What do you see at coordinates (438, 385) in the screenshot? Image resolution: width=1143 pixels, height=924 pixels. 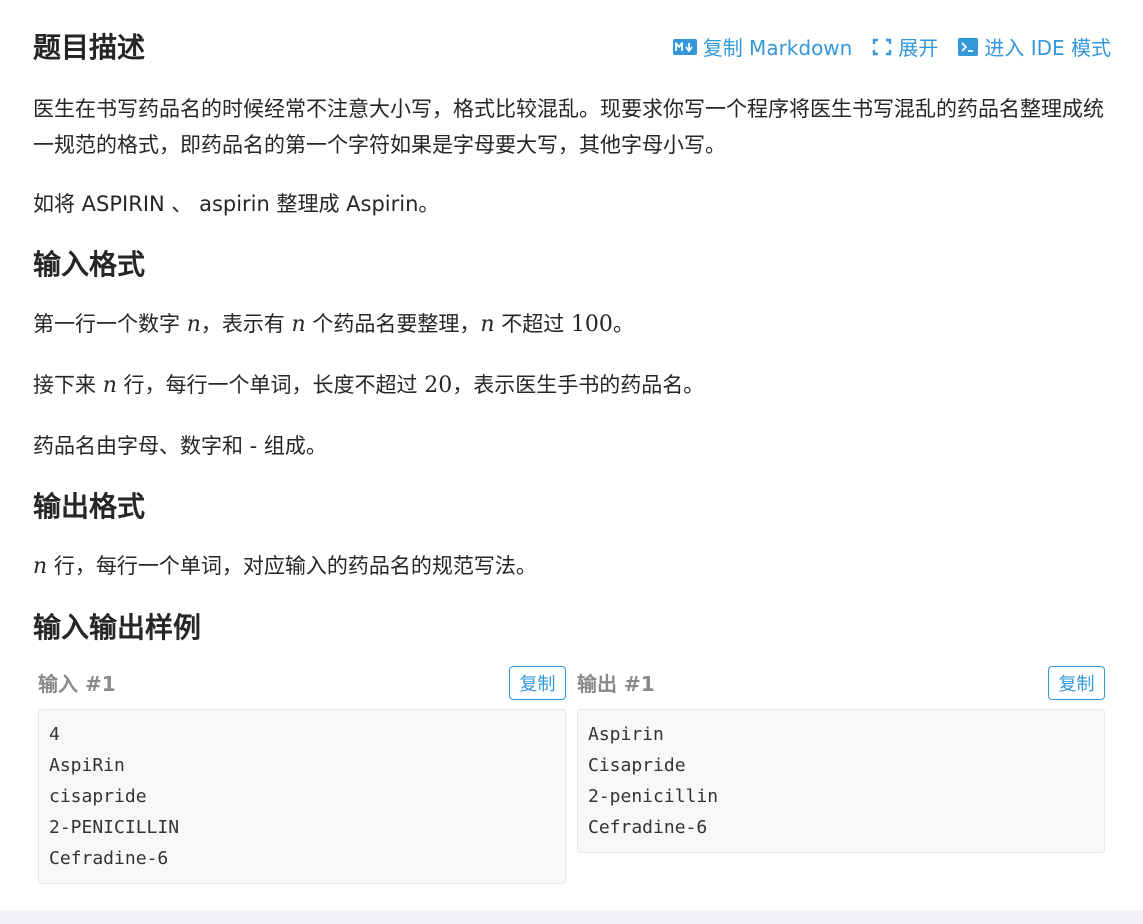 I see `math-number: 20` at bounding box center [438, 385].